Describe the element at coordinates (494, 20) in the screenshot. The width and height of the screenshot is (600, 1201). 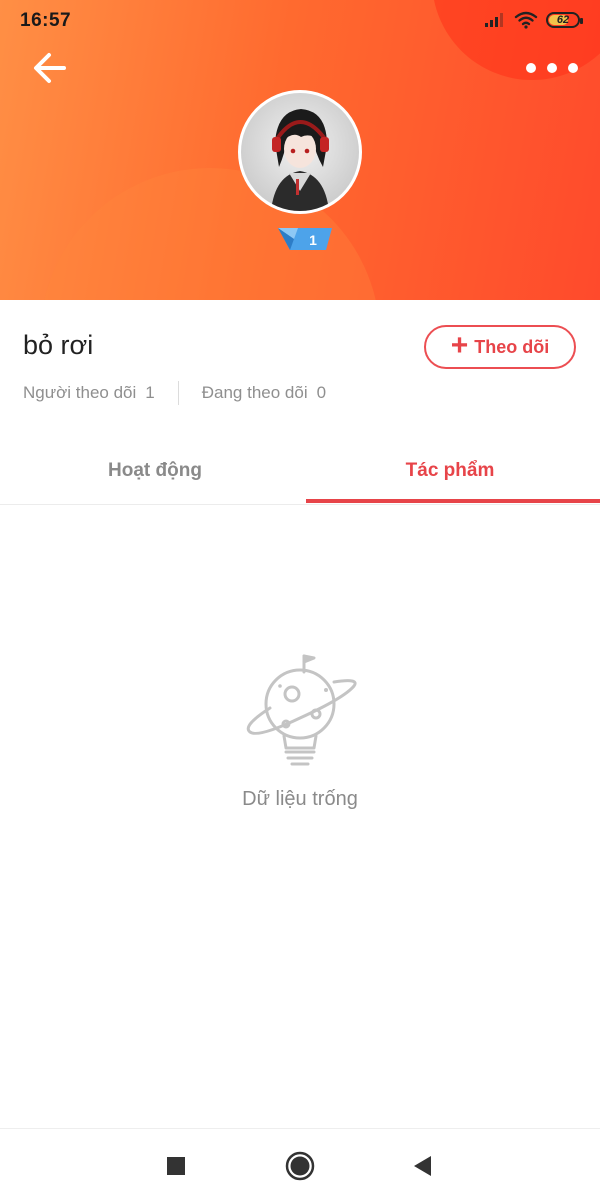
I see `signal-icon` at that location.